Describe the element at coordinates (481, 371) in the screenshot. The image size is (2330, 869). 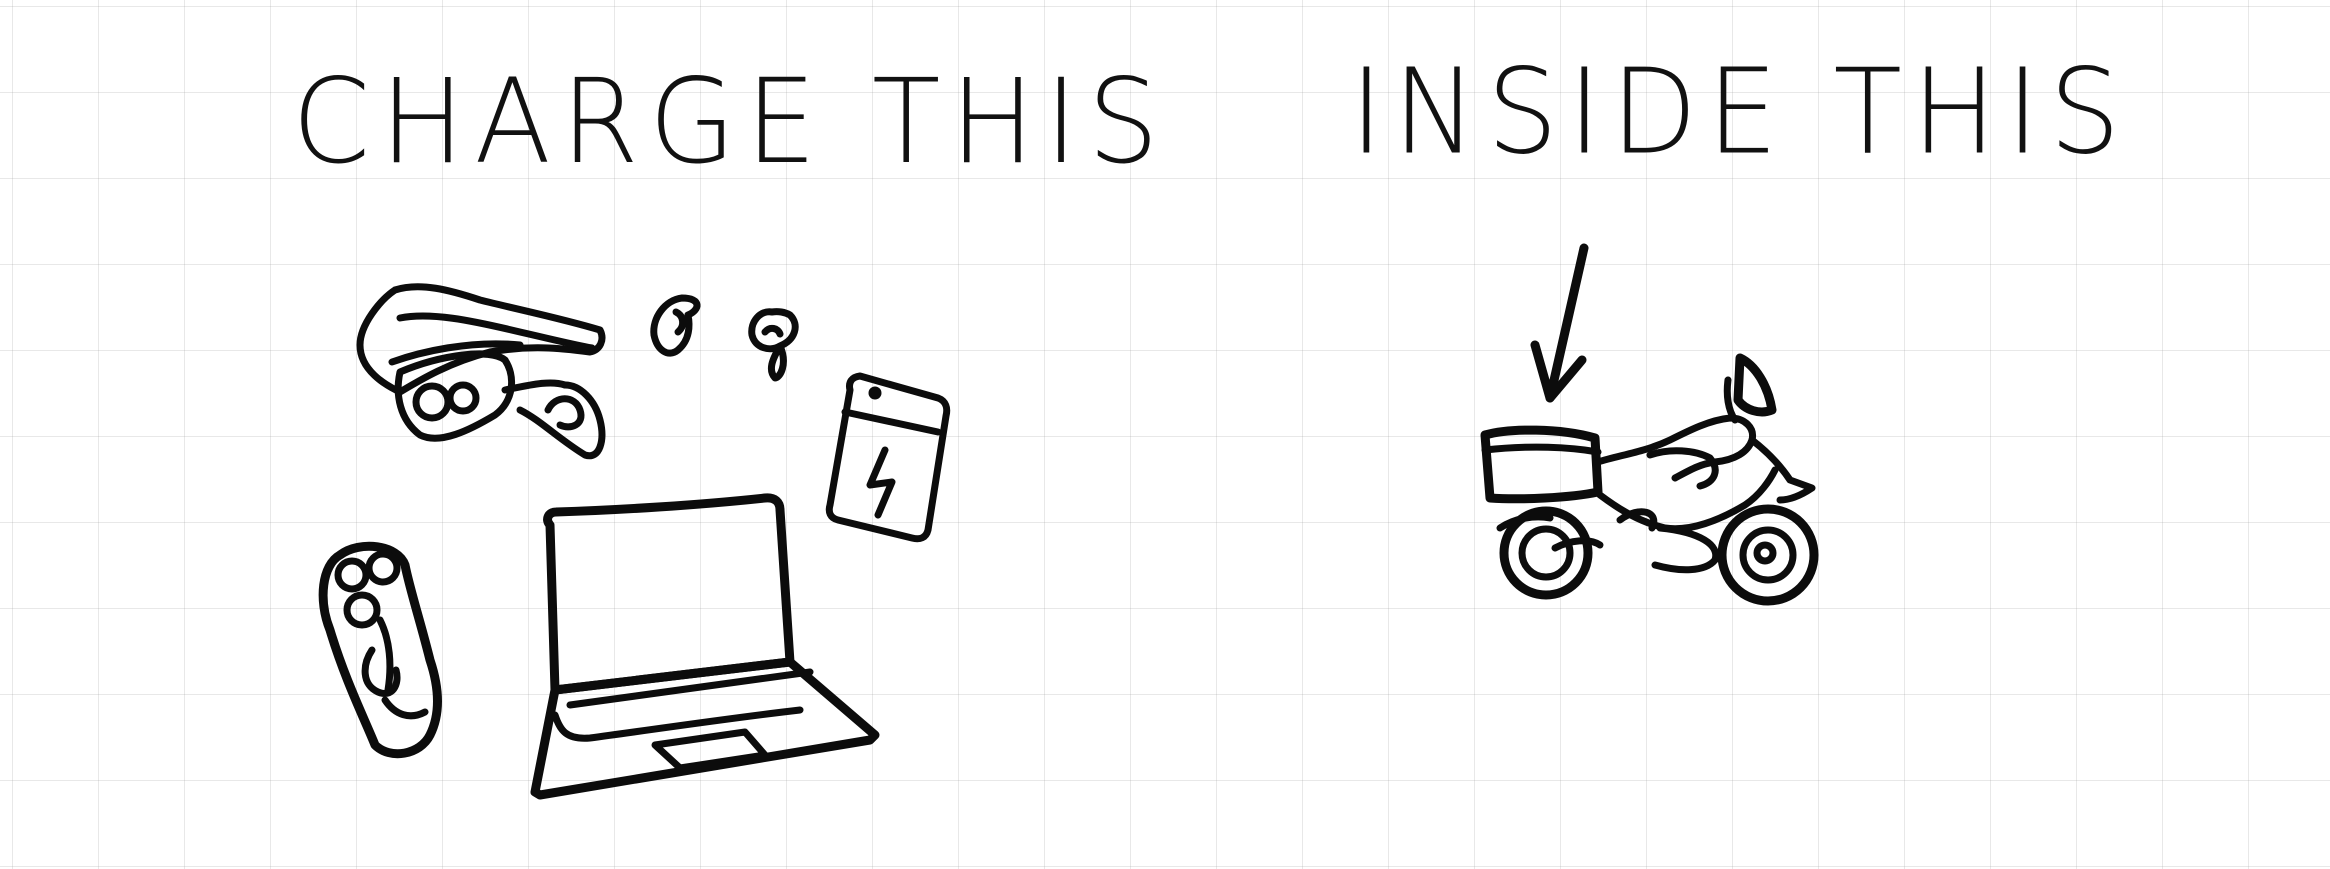
I see `headlamp-icon` at that location.